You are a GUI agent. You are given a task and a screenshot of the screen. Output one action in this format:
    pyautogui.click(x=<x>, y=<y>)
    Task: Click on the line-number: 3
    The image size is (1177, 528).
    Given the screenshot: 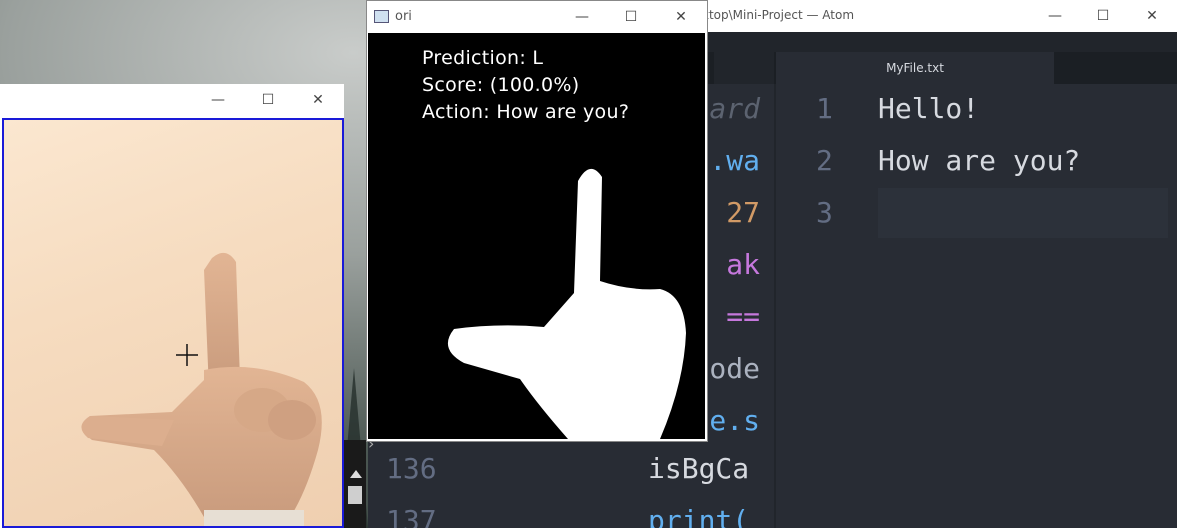 What is the action you would take?
    pyautogui.click(x=824, y=212)
    